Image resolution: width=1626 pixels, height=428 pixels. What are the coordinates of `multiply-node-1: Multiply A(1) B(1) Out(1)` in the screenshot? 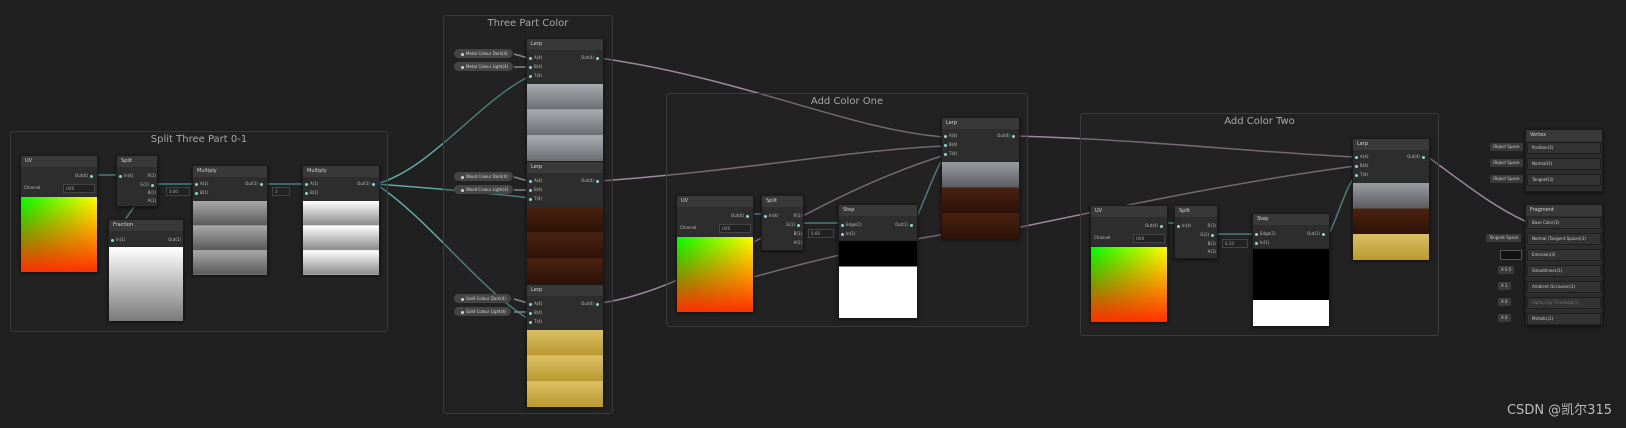 It's located at (230, 220).